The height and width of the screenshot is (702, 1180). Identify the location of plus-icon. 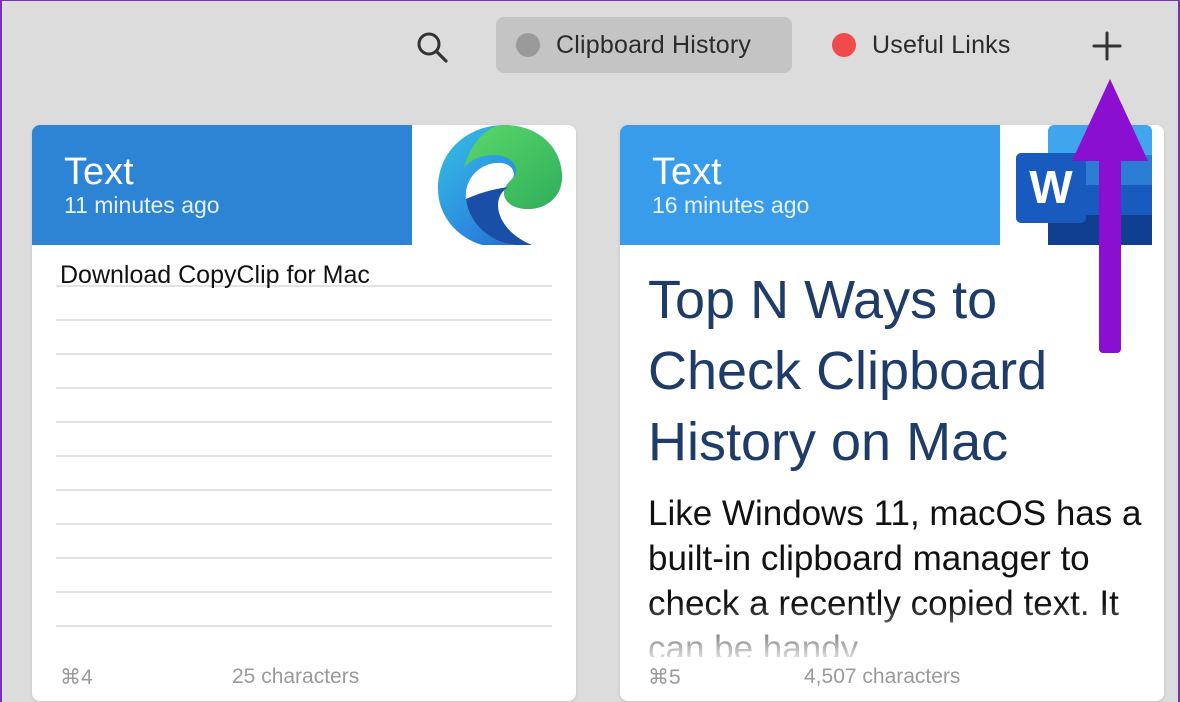
(1107, 46).